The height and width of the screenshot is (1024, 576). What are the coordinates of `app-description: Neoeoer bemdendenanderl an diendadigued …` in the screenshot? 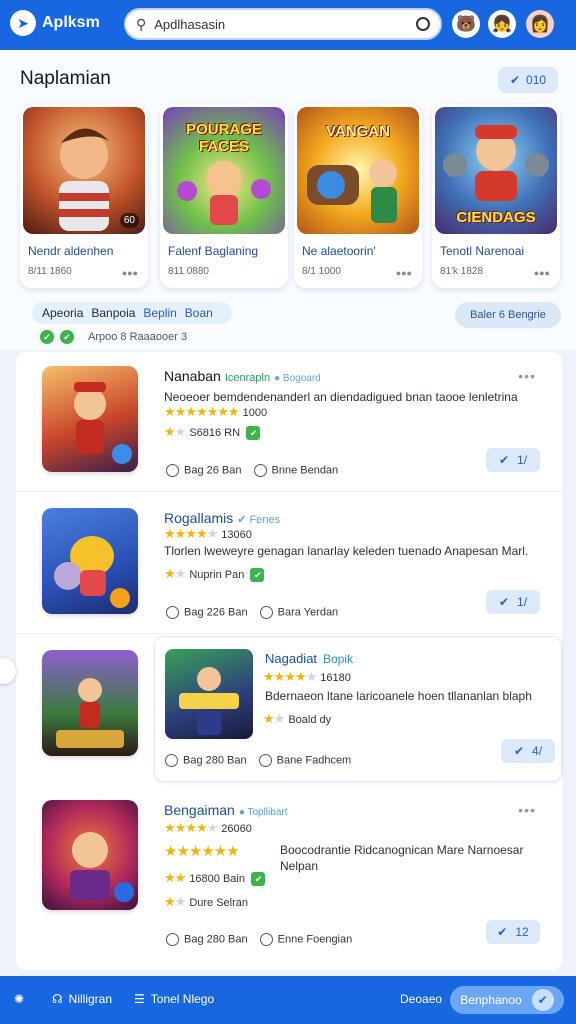 It's located at (341, 397).